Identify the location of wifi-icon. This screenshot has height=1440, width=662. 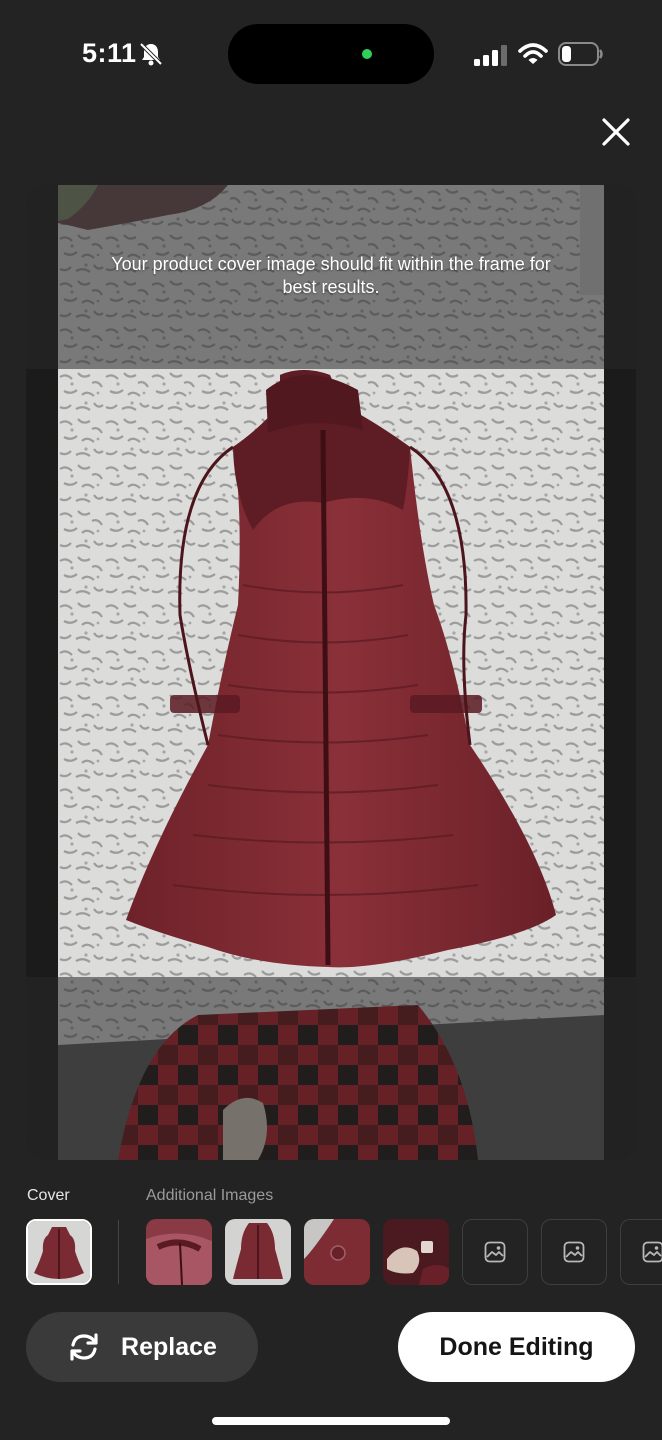
(533, 53).